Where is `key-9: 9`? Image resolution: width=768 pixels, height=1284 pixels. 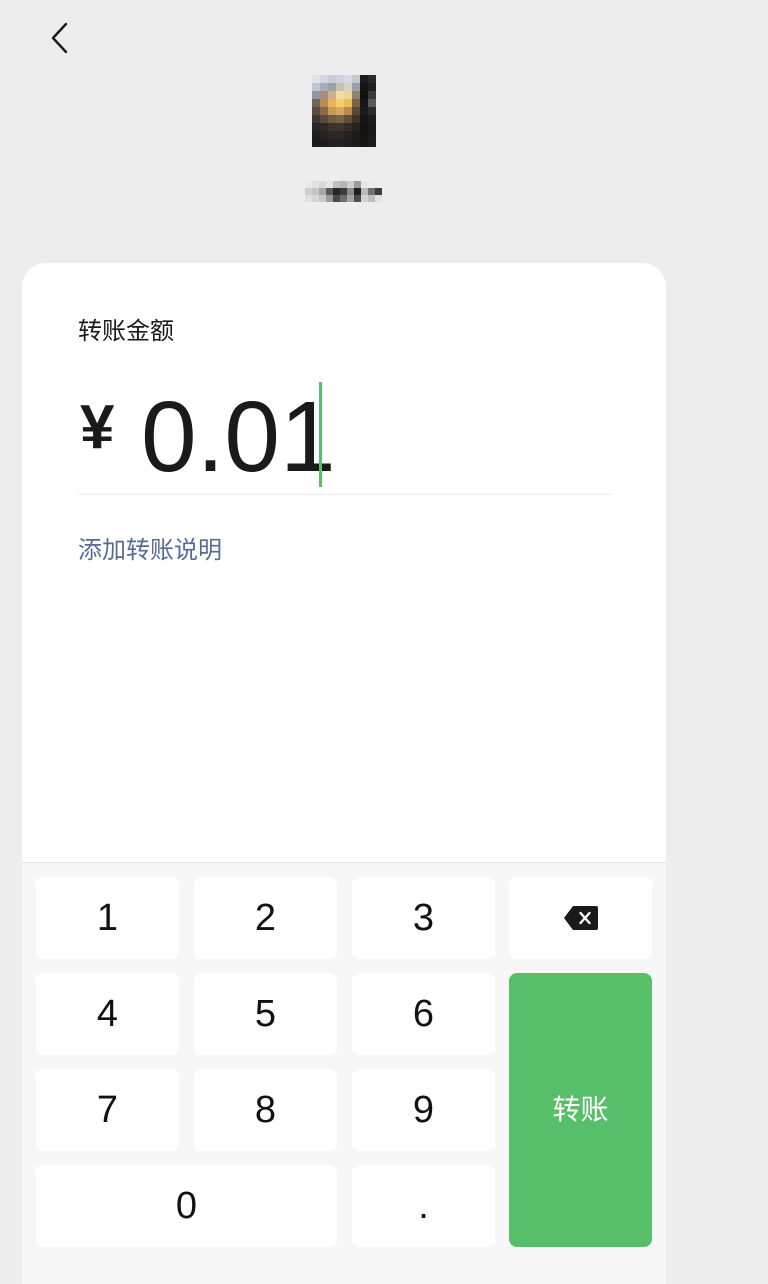
key-9: 9 is located at coordinates (423, 1110).